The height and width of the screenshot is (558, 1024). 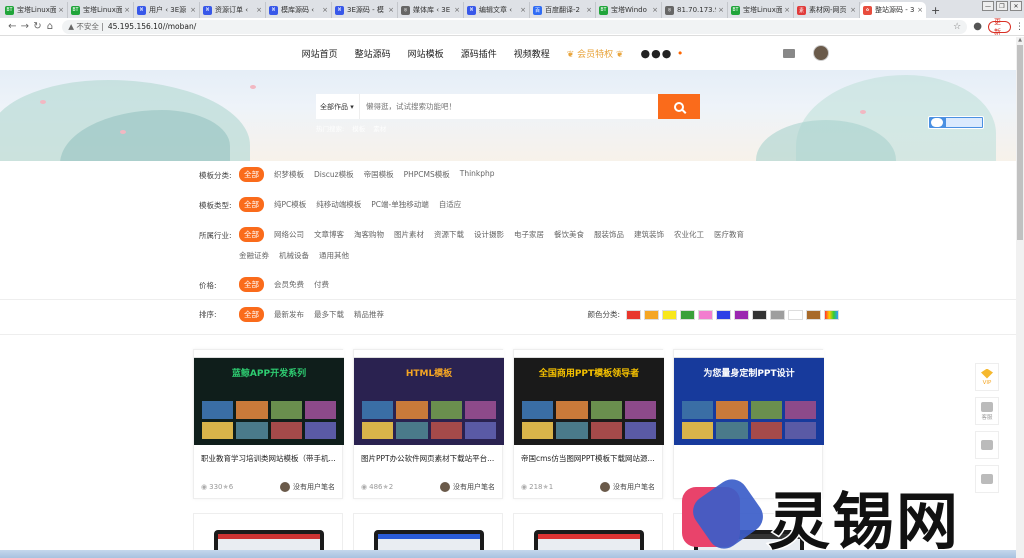 I want to click on hot-search-item: 模板, so click(x=358, y=128).